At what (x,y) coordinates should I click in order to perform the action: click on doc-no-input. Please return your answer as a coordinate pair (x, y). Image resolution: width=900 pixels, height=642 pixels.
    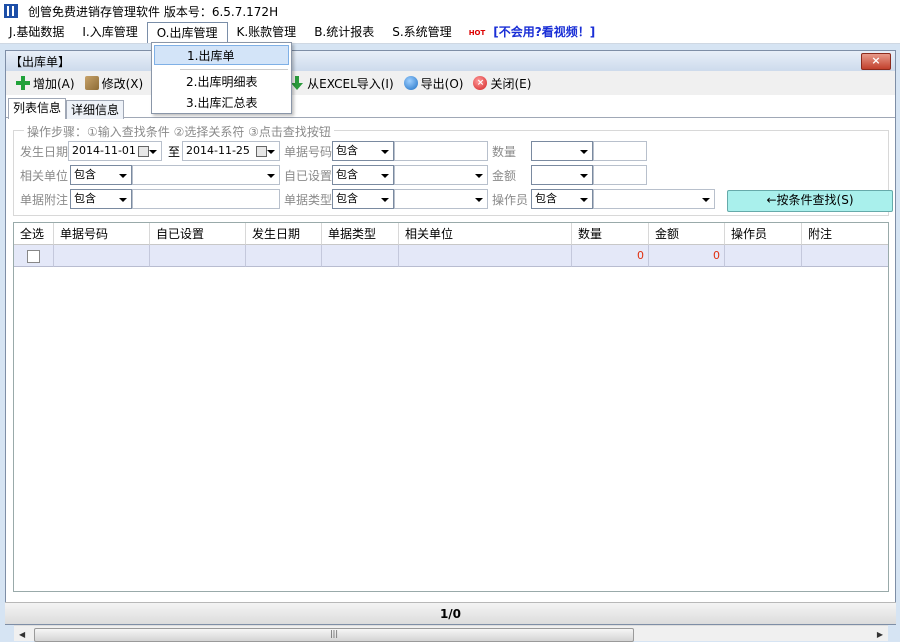
    Looking at the image, I should click on (441, 151).